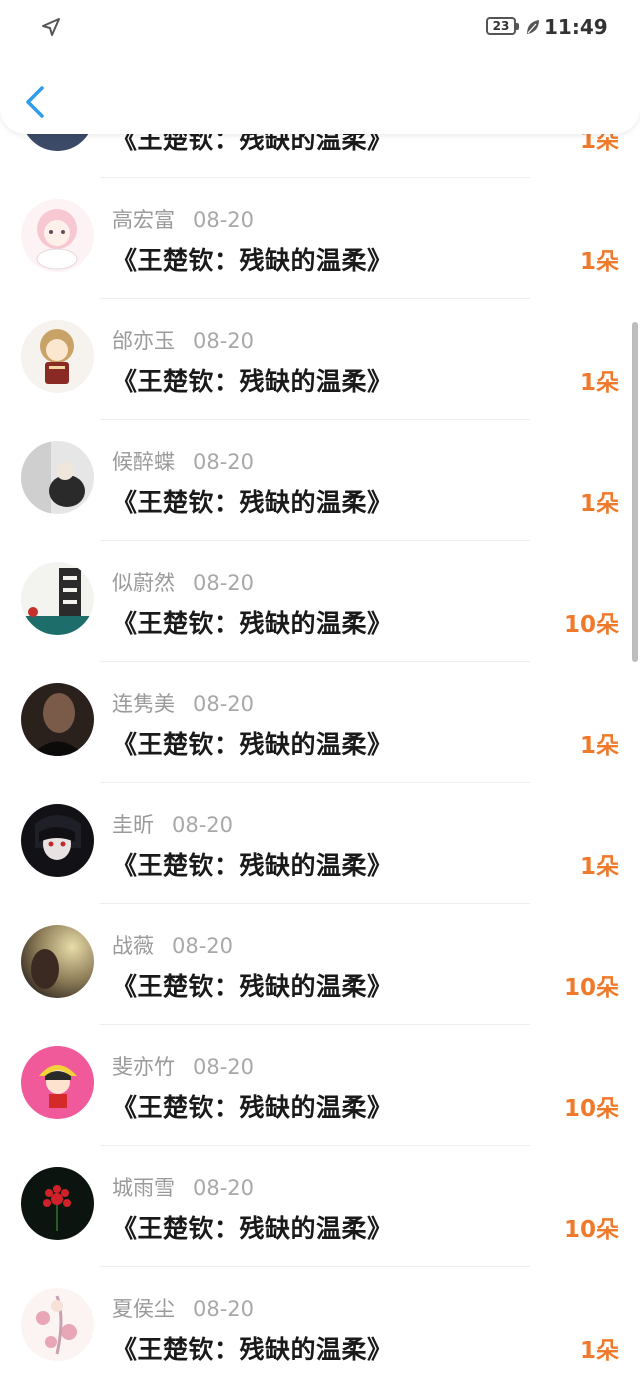 The image size is (640, 1387). Describe the element at coordinates (576, 27) in the screenshot. I see `clock: 11:49` at that location.